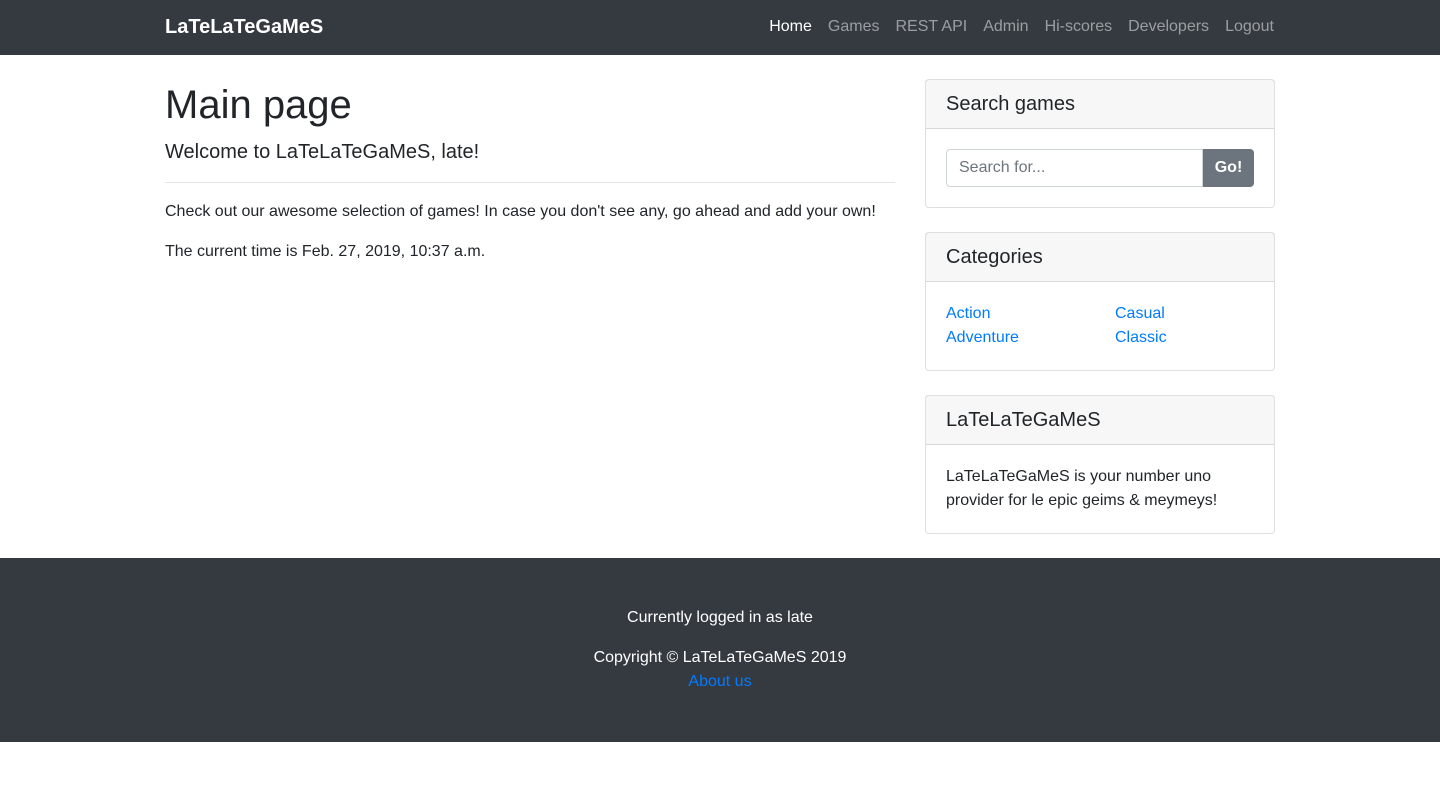 The width and height of the screenshot is (1440, 797). I want to click on nav-link-home: Home, so click(790, 27).